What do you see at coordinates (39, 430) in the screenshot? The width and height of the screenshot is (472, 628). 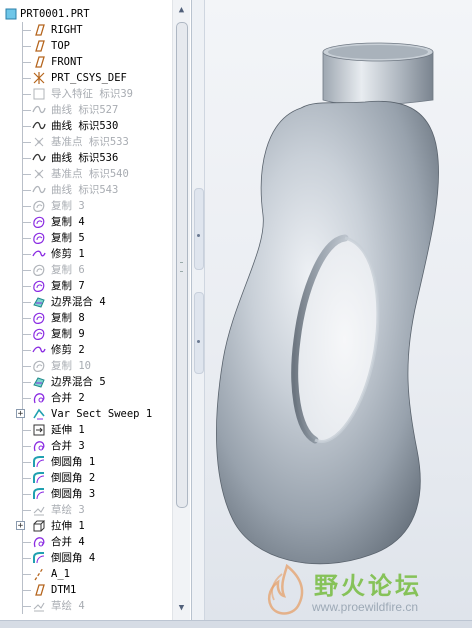 I see `extend-icon` at bounding box center [39, 430].